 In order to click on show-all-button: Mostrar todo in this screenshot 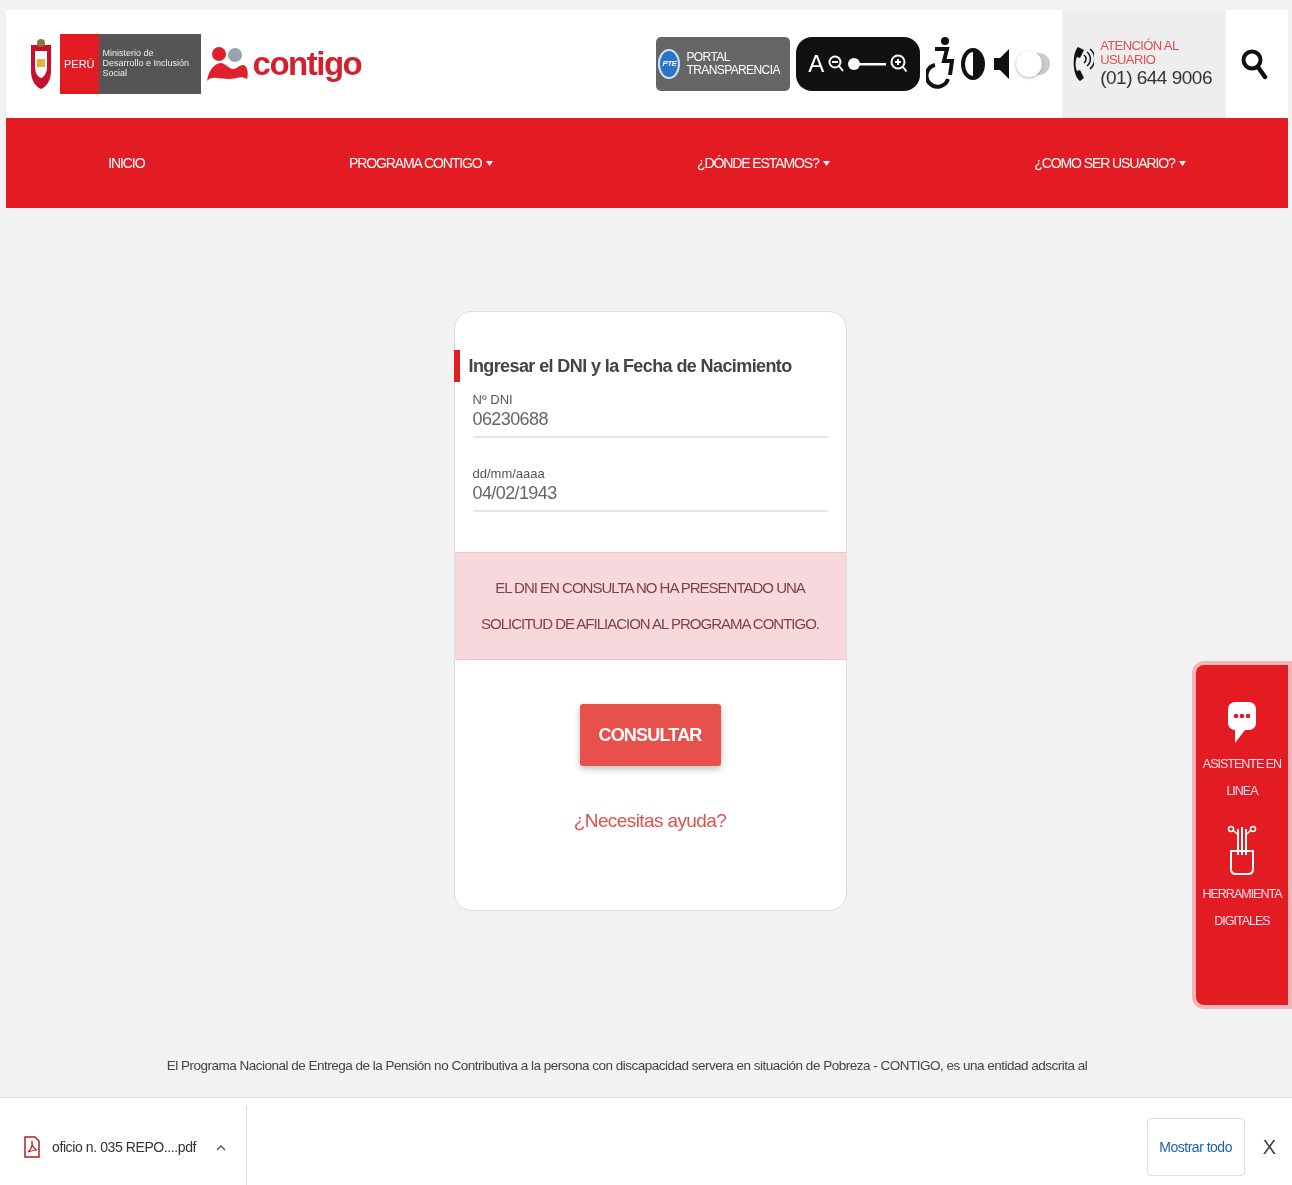, I will do `click(1195, 1147)`.